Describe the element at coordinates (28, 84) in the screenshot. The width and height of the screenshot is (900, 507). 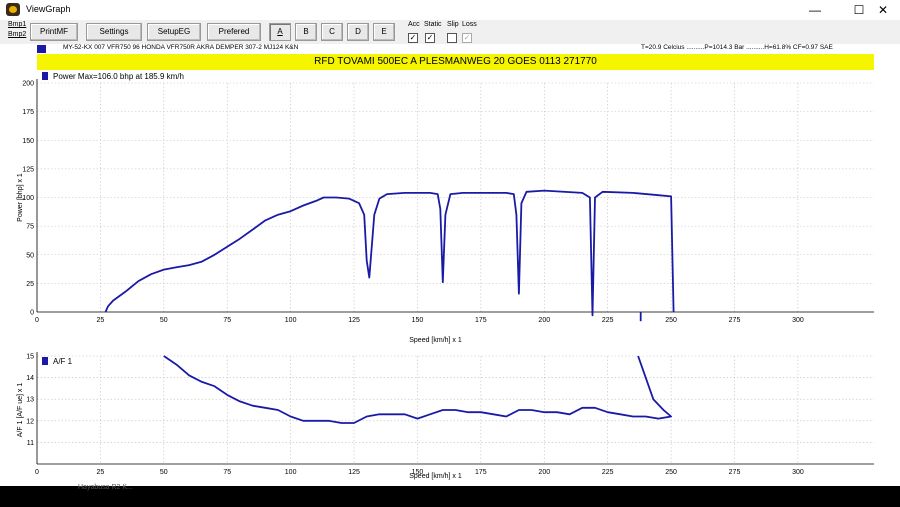
I see `y-tick-label: 200` at that location.